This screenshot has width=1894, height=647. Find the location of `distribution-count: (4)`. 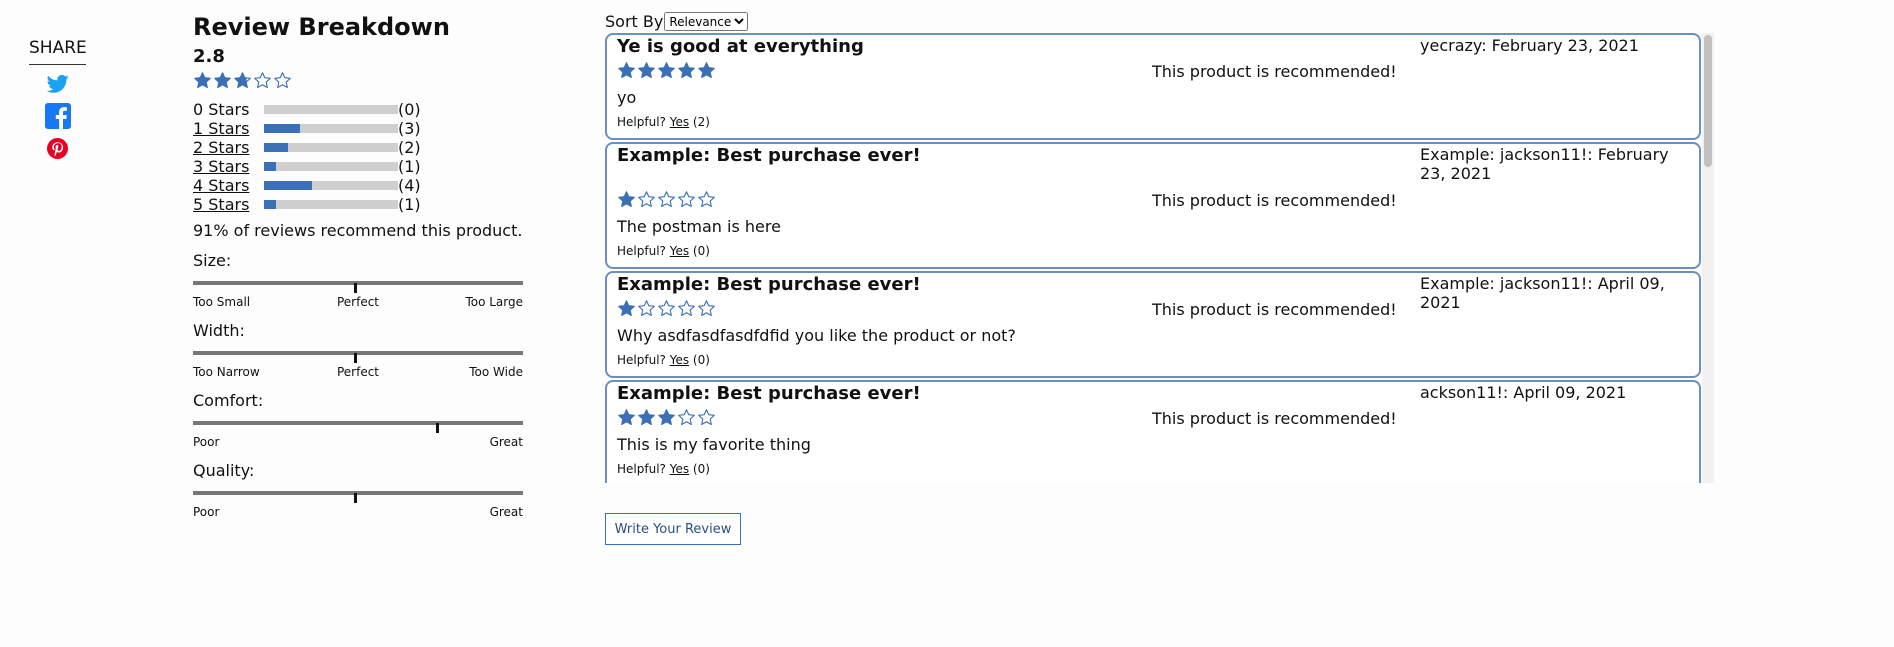

distribution-count: (4) is located at coordinates (409, 185).